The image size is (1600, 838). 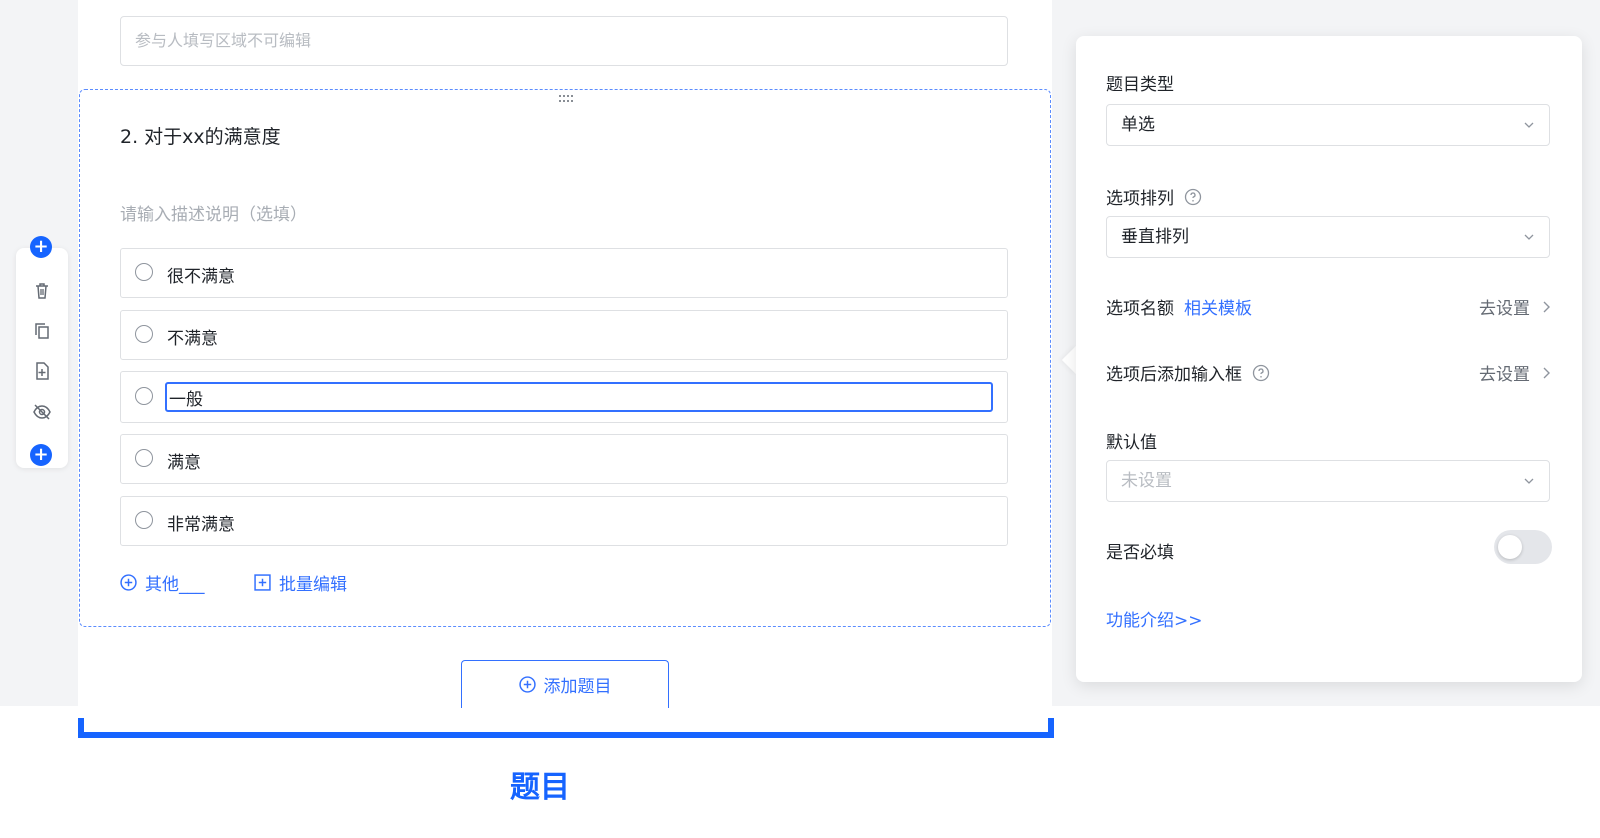 What do you see at coordinates (41, 455) in the screenshot?
I see `insert-below-plus-icon: +` at bounding box center [41, 455].